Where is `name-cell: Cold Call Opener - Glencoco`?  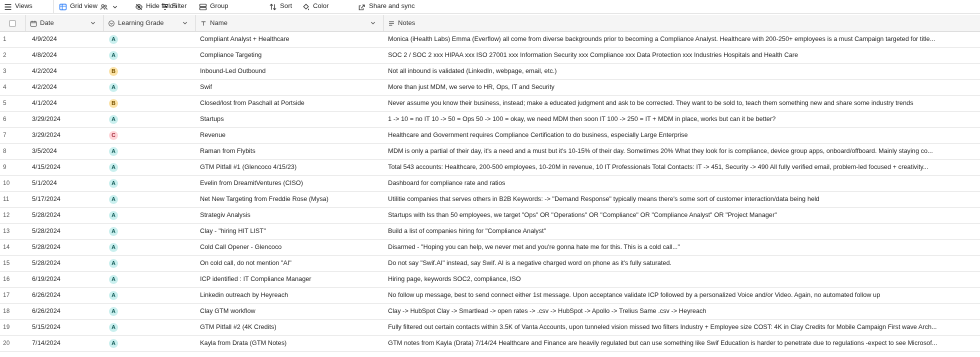 name-cell: Cold Call Opener - Glencoco is located at coordinates (290, 247).